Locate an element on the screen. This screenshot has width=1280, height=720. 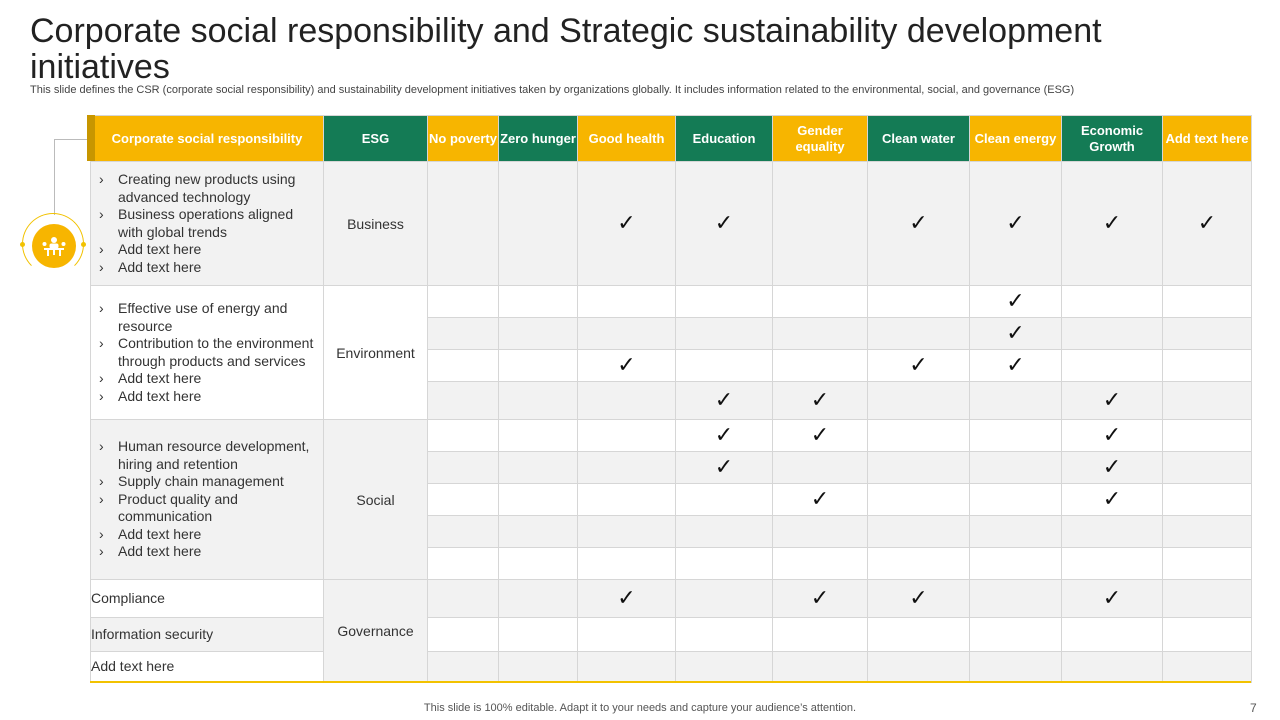
list-item: Supply chain management is located at coordinates (207, 482).